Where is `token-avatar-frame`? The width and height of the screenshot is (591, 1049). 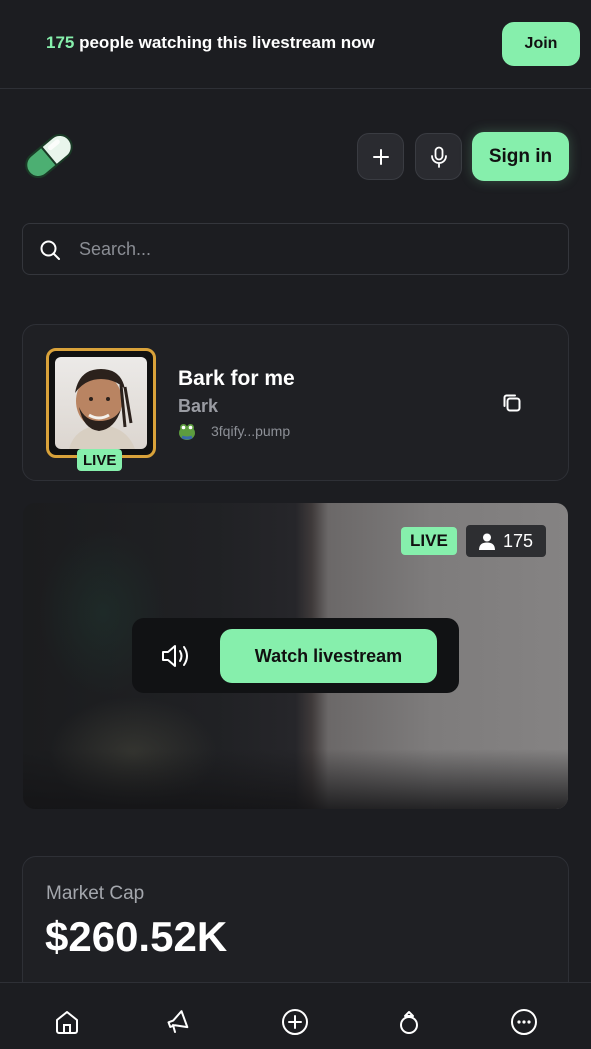
token-avatar-frame is located at coordinates (101, 403).